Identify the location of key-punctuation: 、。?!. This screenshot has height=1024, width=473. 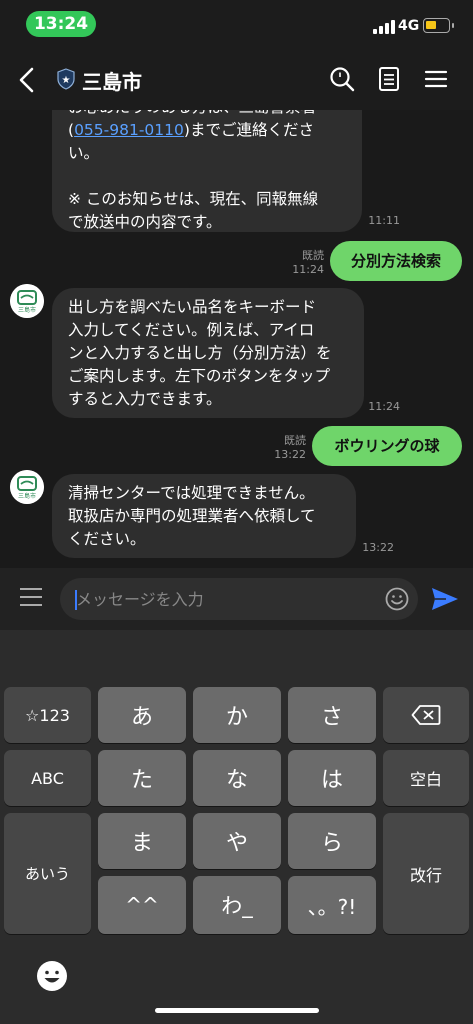
(332, 905).